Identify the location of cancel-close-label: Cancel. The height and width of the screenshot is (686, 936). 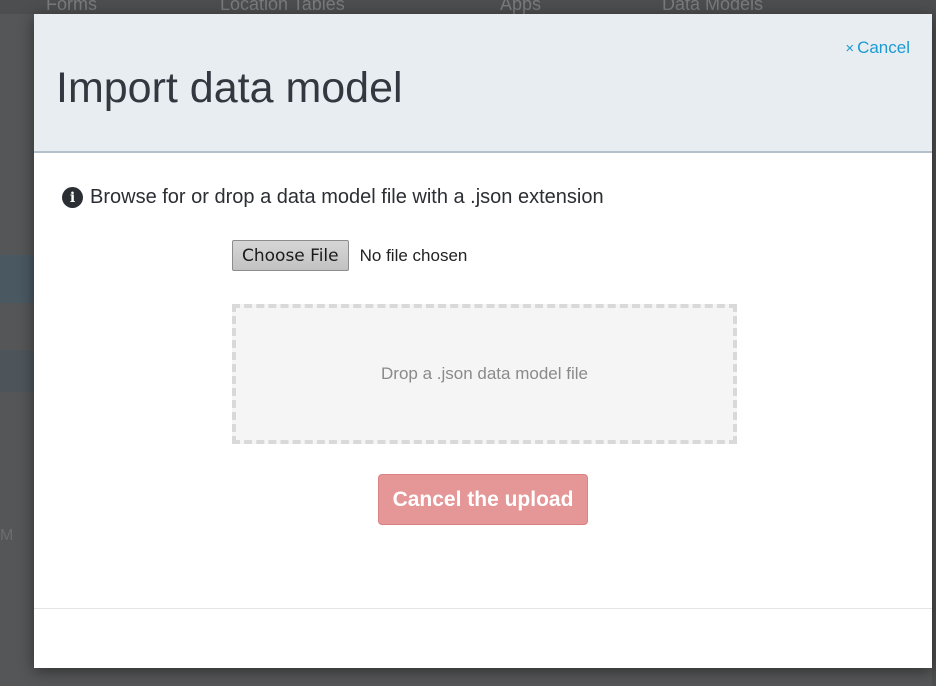
(883, 47).